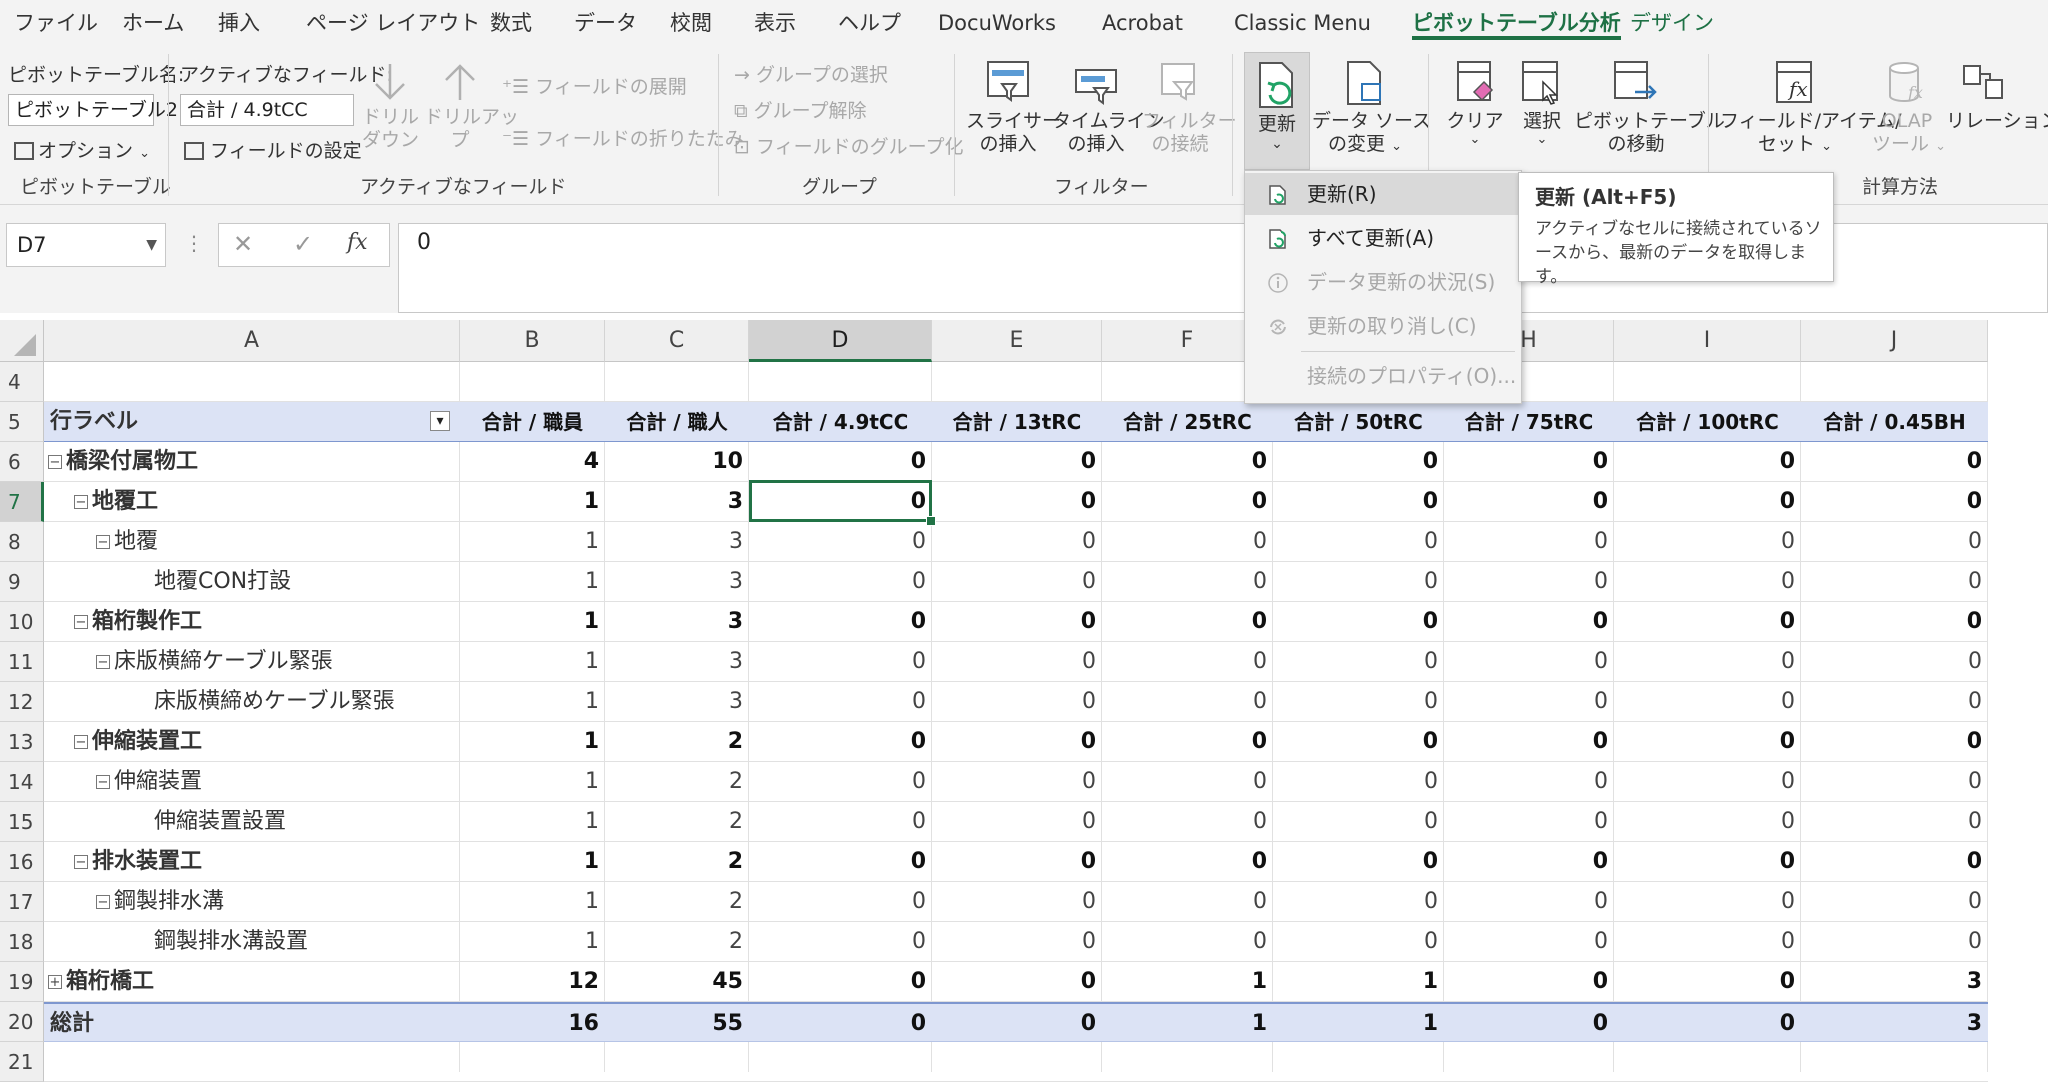 The width and height of the screenshot is (2048, 1082). Describe the element at coordinates (1894, 341) in the screenshot. I see `column-header-j: J` at that location.